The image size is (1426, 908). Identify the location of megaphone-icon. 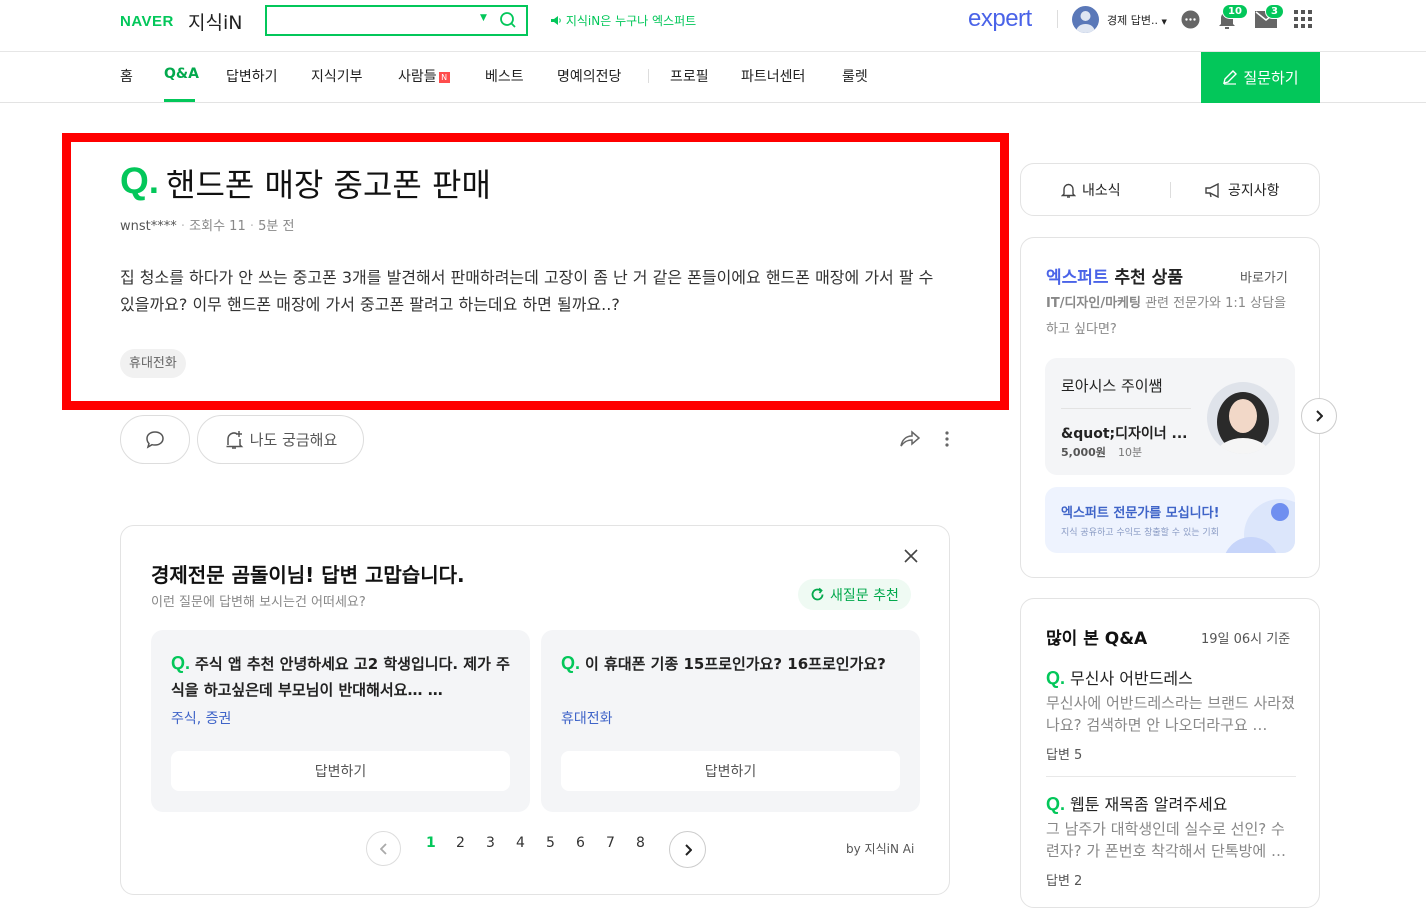
(1213, 190).